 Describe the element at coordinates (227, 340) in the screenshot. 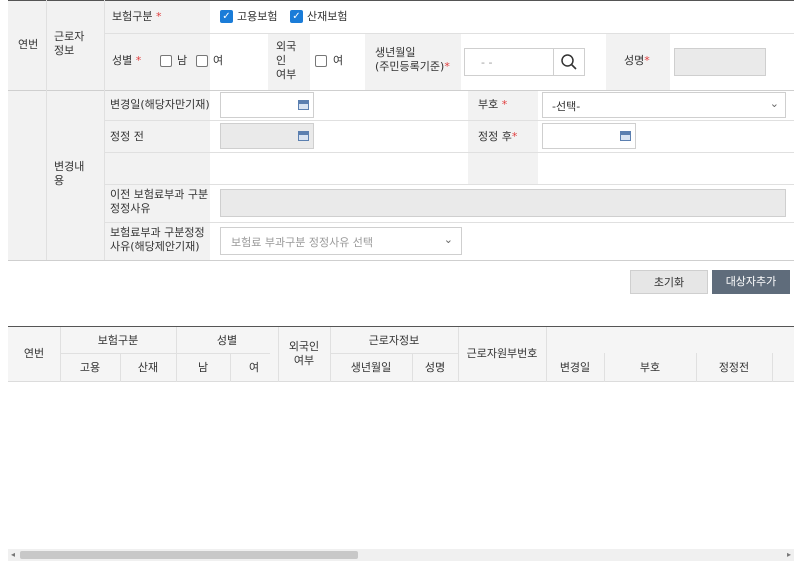

I see `grid-col-gender: 성별` at that location.